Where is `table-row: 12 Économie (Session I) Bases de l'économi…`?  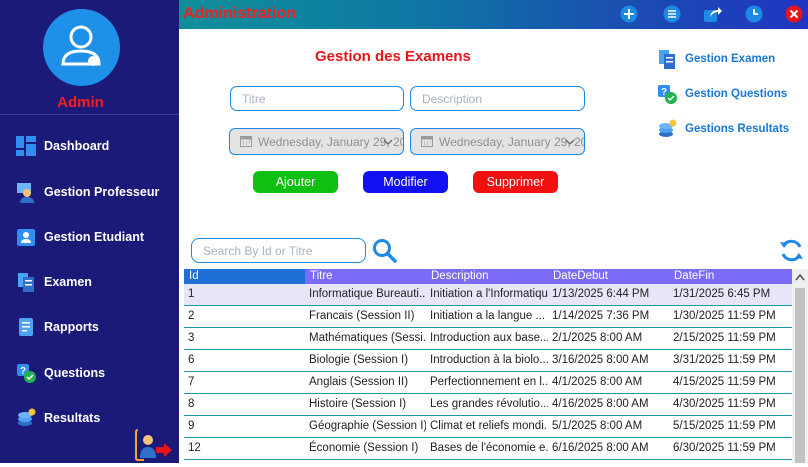 table-row: 12 Économie (Session I) Bases de l'économi… is located at coordinates (488, 449).